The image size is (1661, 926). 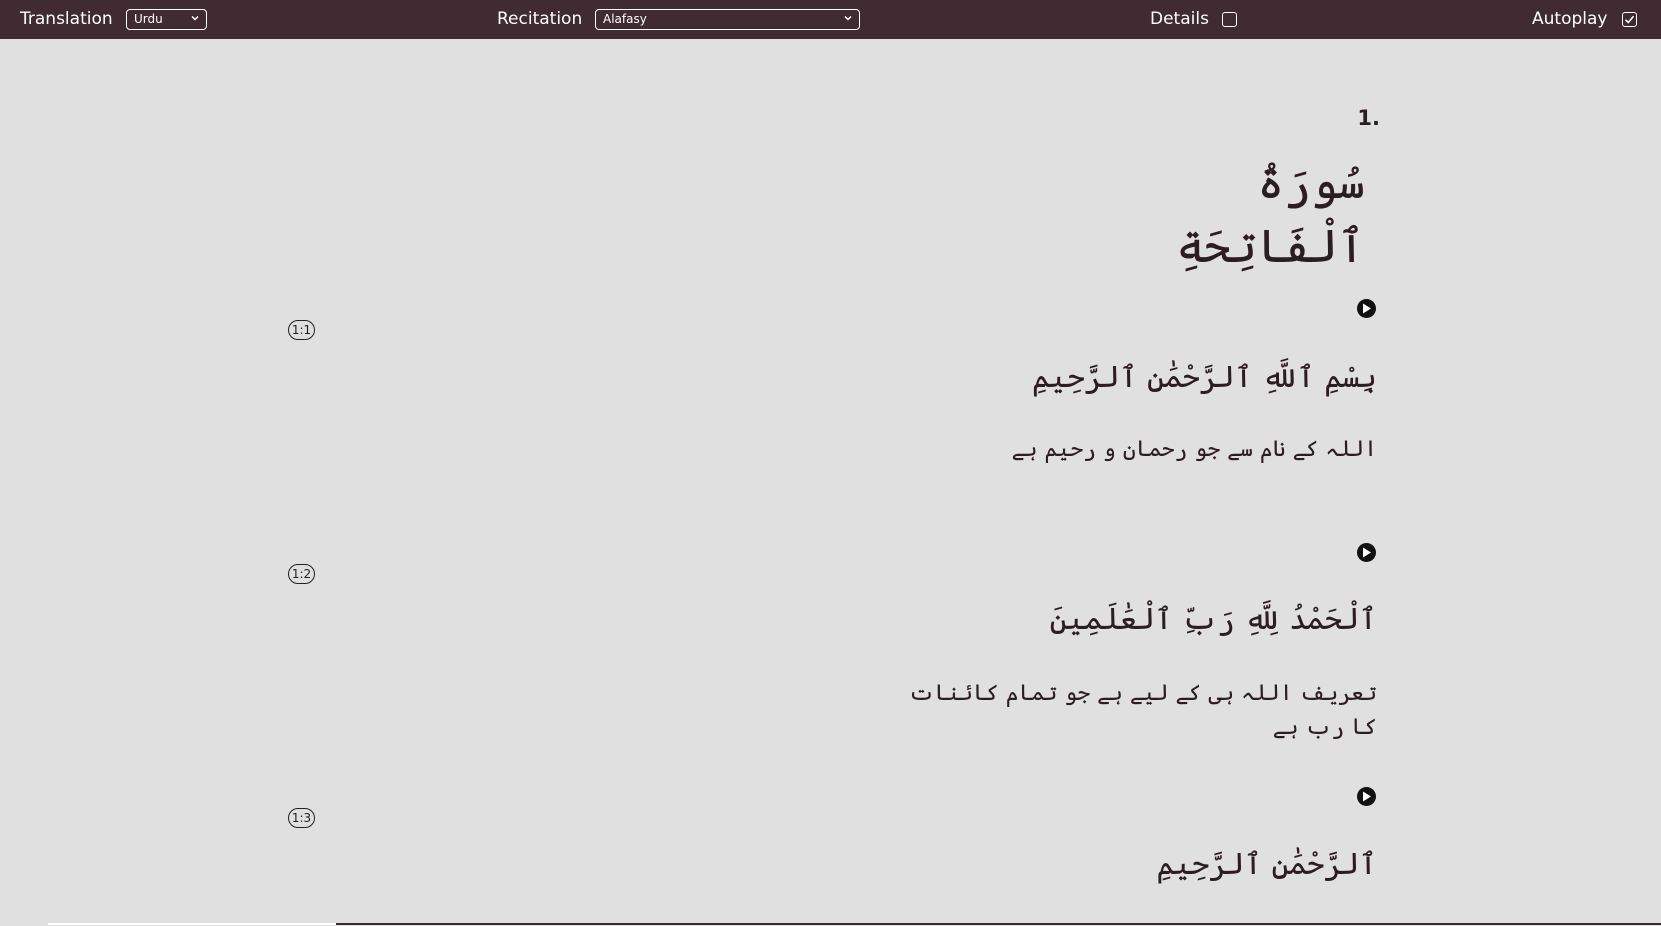 I want to click on recitation-label: Recitation, so click(x=540, y=19).